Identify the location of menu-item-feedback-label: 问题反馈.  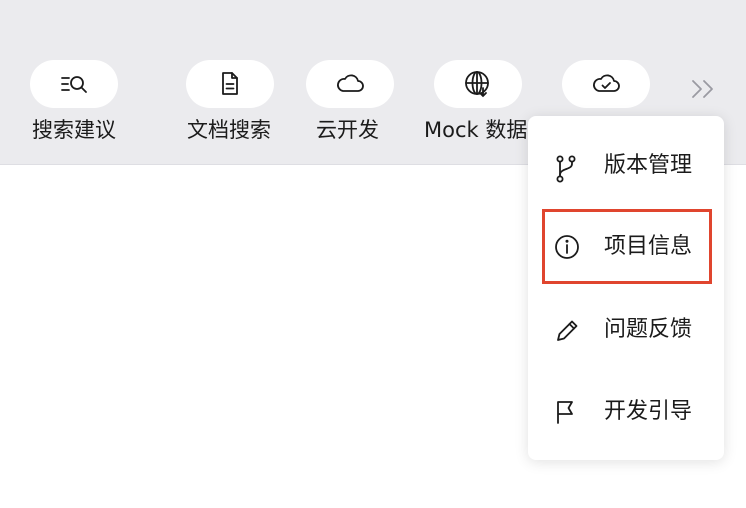
(648, 329).